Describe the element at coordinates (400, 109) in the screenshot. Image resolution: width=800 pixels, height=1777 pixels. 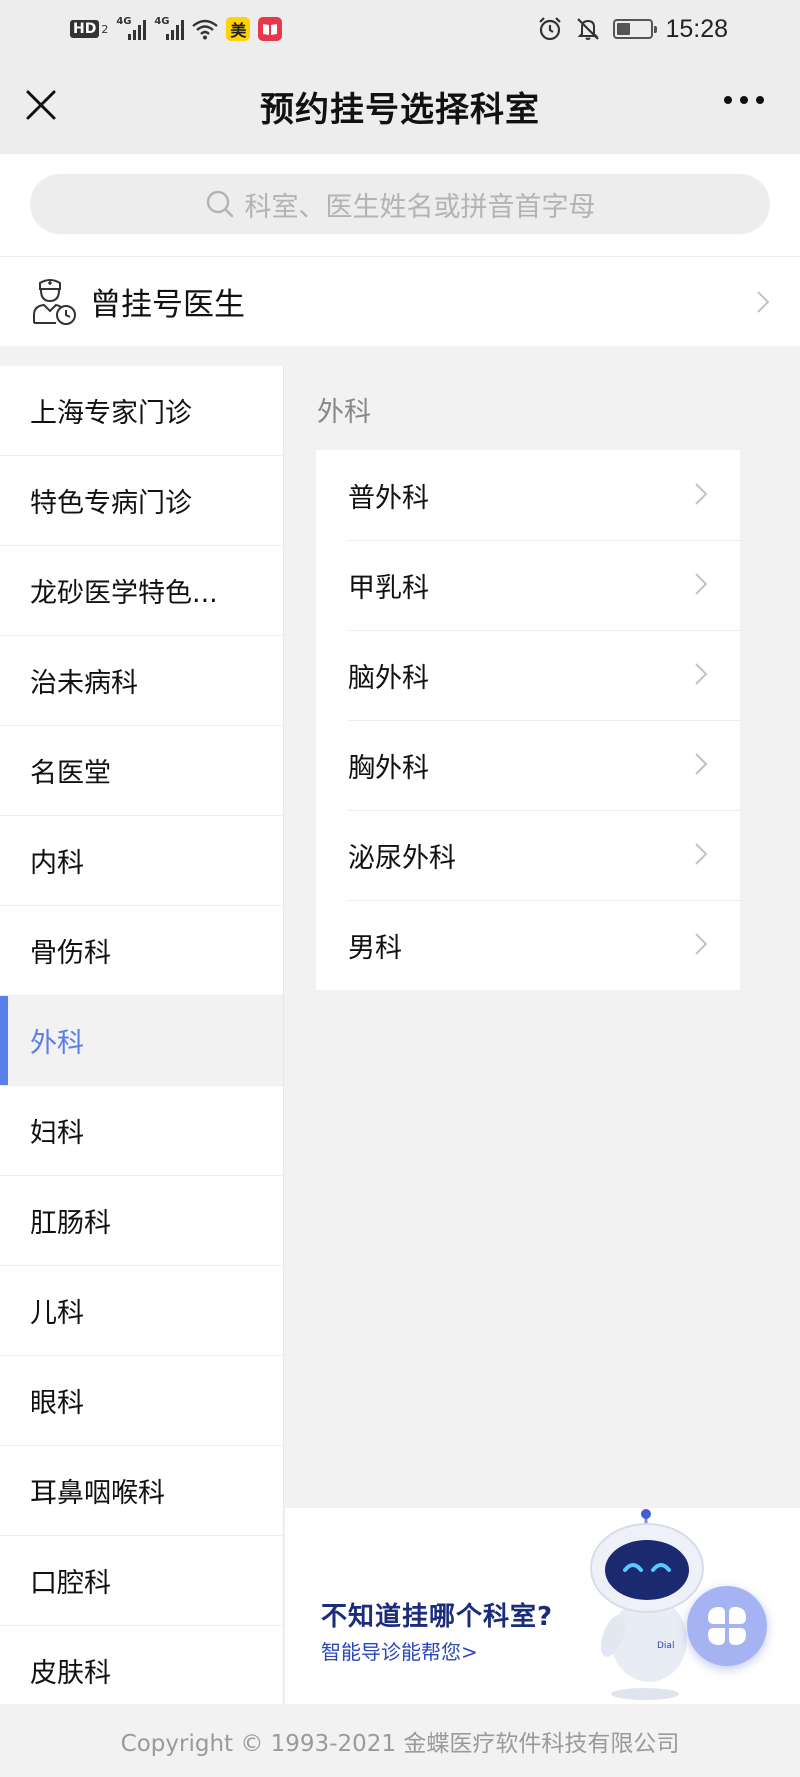
I see `page-title: 预约挂号选择科室` at that location.